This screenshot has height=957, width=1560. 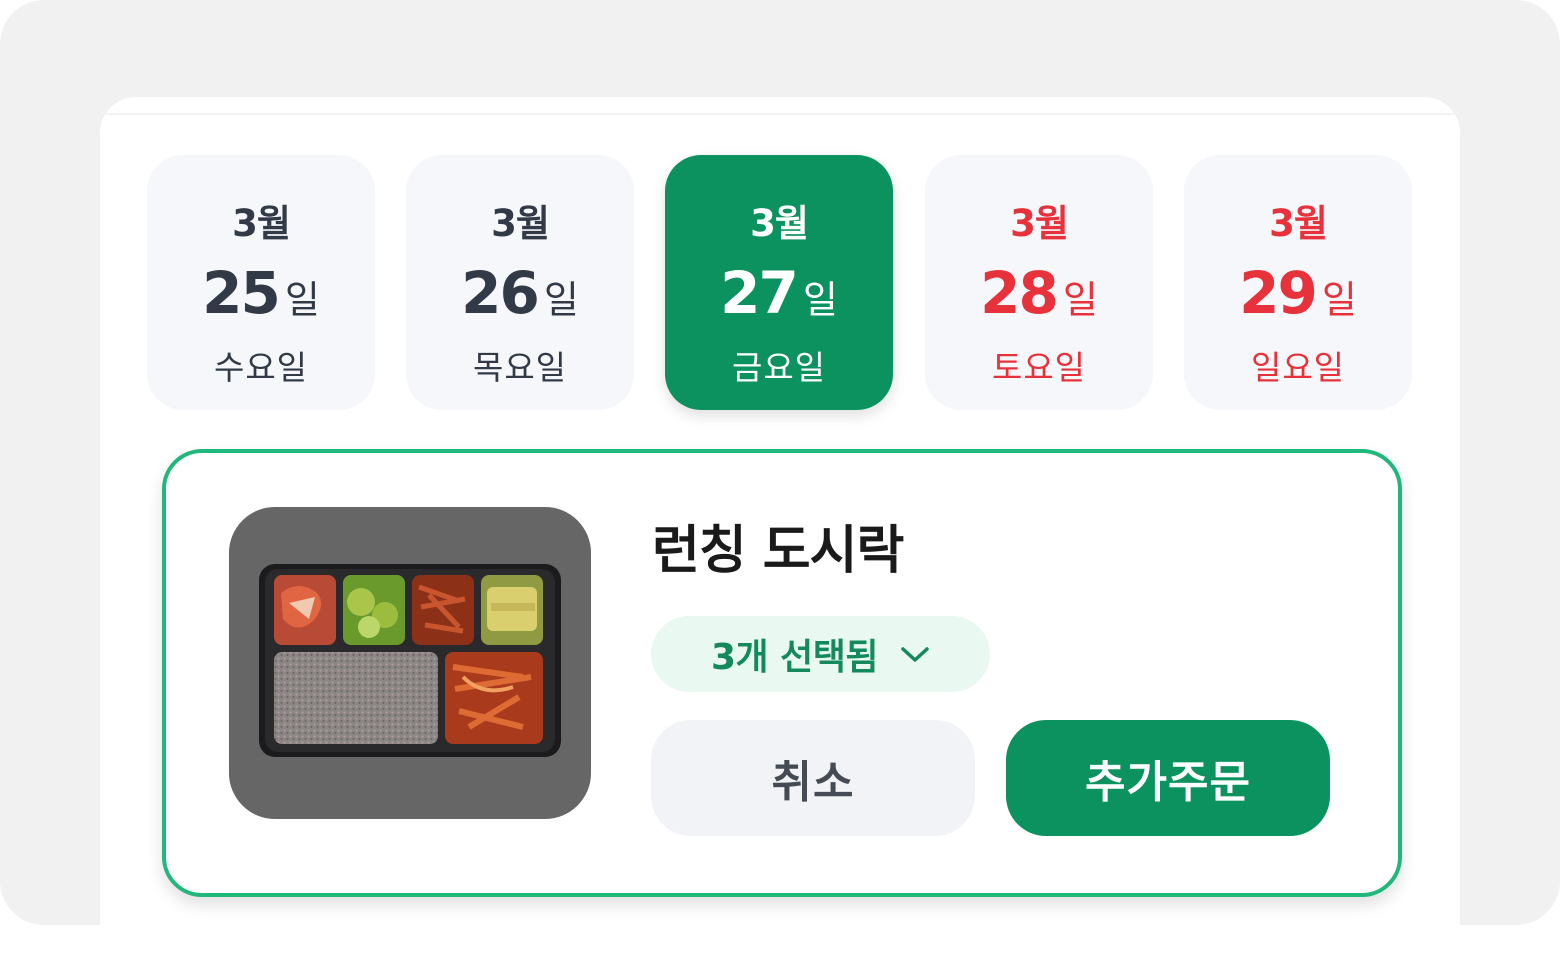 I want to click on date-weekday: 수요일, so click(x=261, y=367).